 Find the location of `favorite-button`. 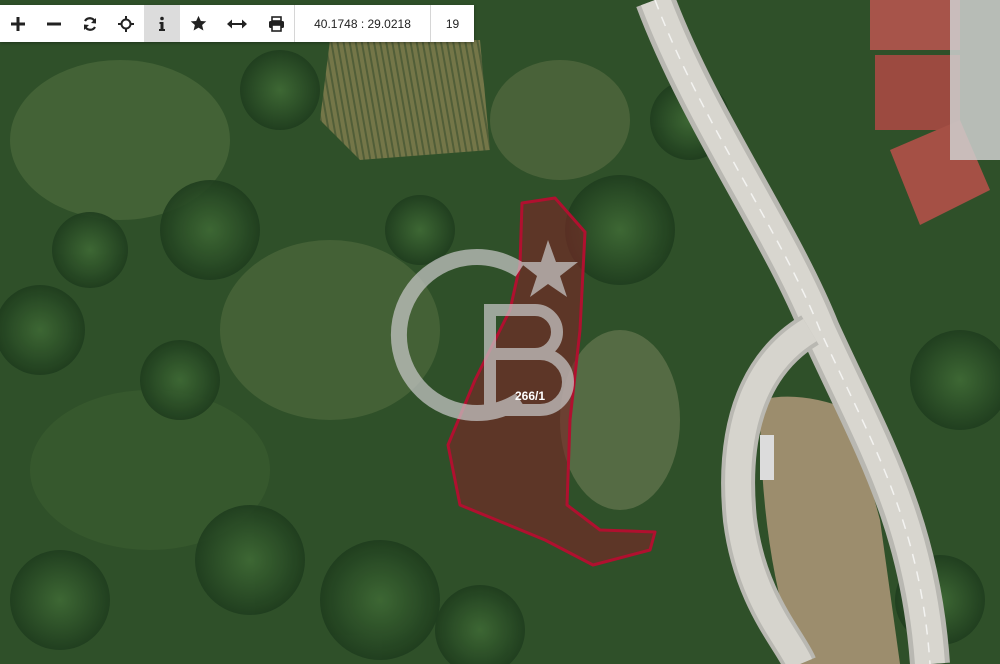

favorite-button is located at coordinates (198, 23).